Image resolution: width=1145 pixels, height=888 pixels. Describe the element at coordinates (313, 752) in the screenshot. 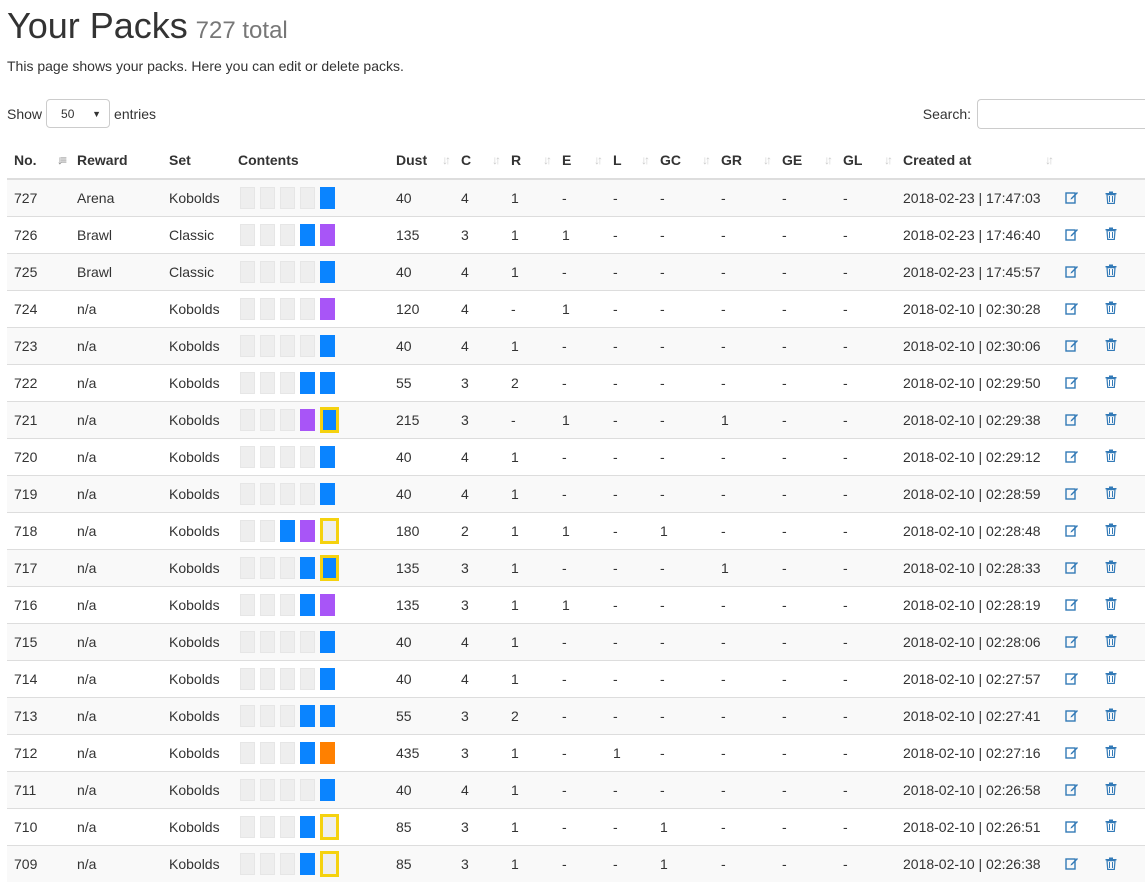

I see `pack-contents` at that location.